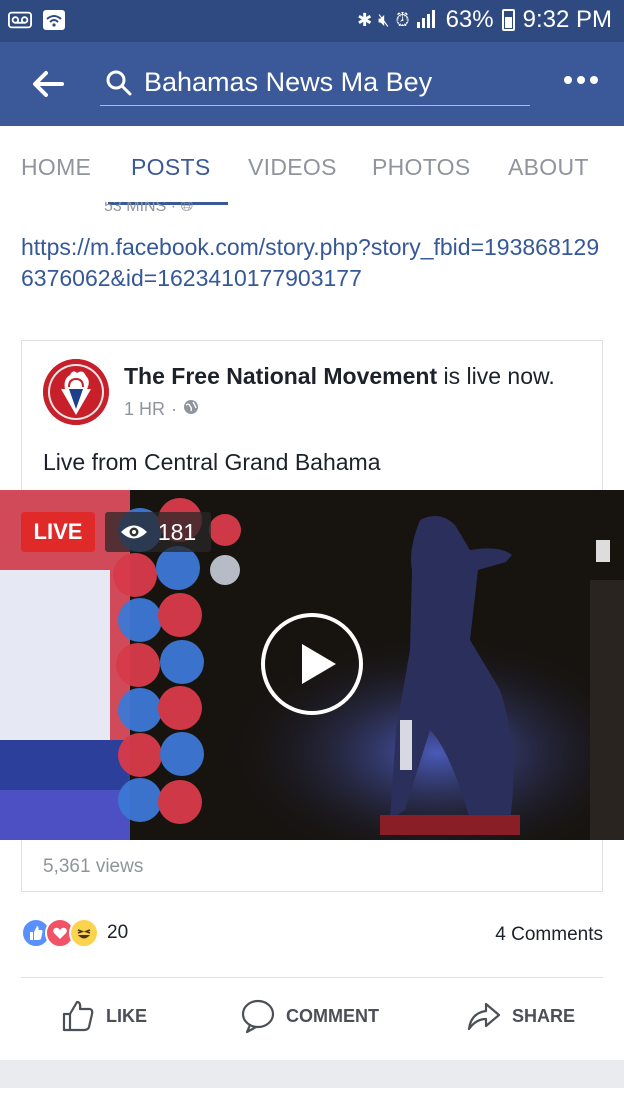 This screenshot has height=1109, width=624. Describe the element at coordinates (177, 531) in the screenshot. I see `viewer-count: 181` at that location.